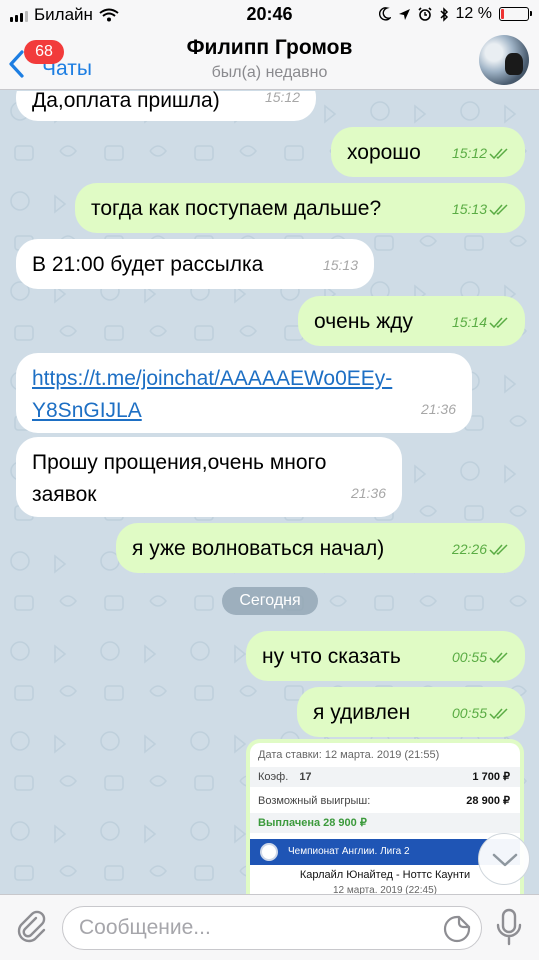  Describe the element at coordinates (249, 928) in the screenshot. I see `message-input` at that location.